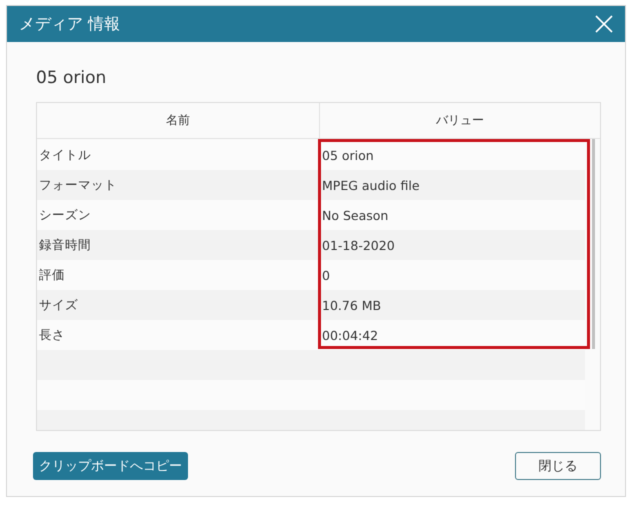  Describe the element at coordinates (65, 155) in the screenshot. I see `table-cell-text: タイトル` at that location.